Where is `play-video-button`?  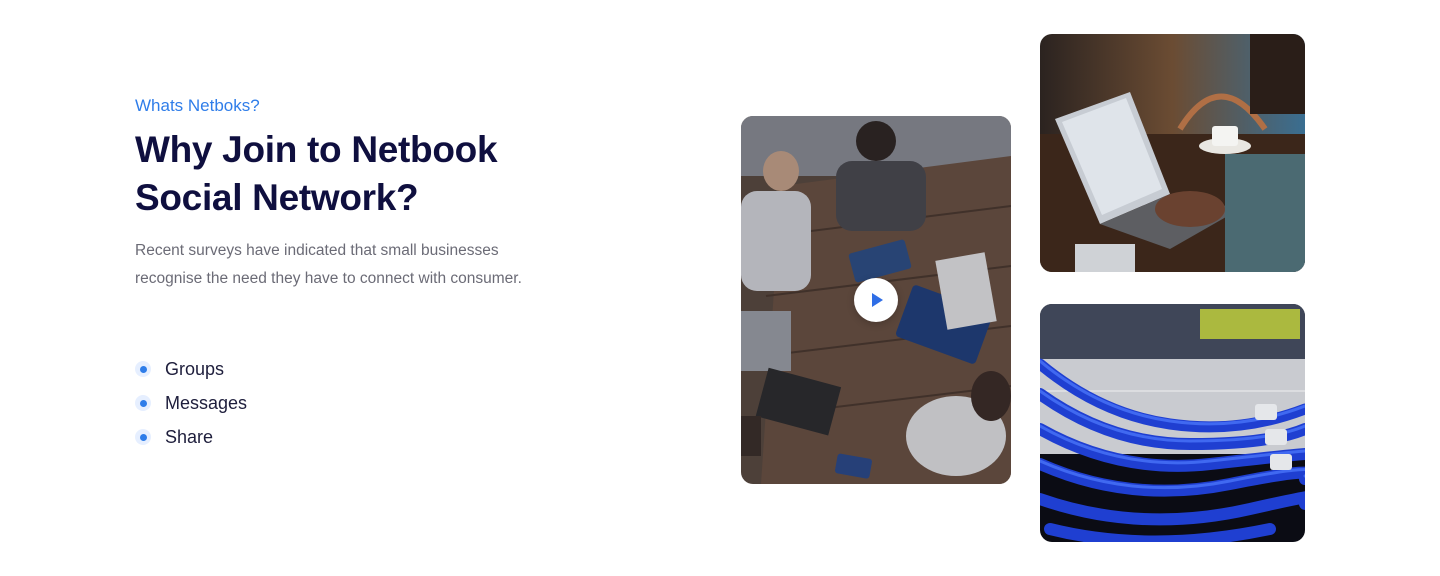
play-video-button is located at coordinates (876, 300).